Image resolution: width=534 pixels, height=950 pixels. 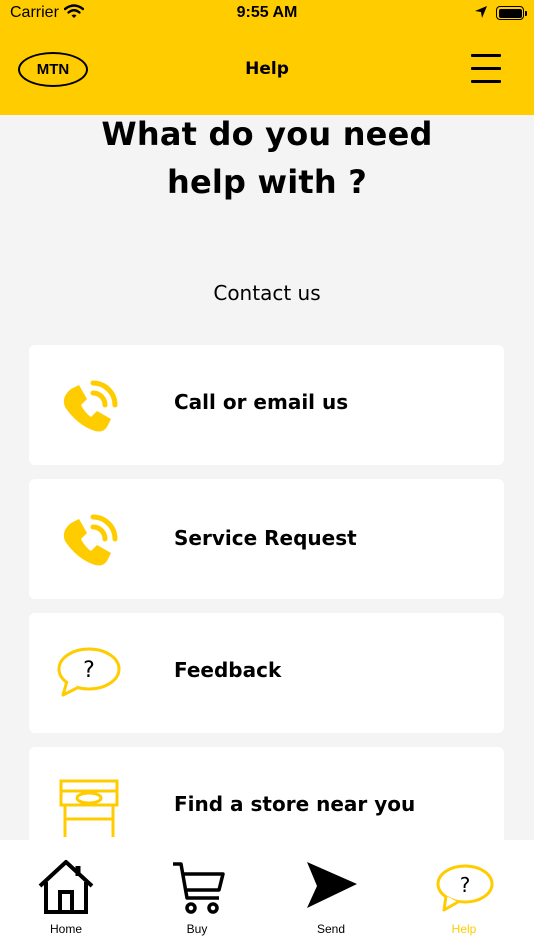 I want to click on heading-line-1: What do you need, so click(x=267, y=134).